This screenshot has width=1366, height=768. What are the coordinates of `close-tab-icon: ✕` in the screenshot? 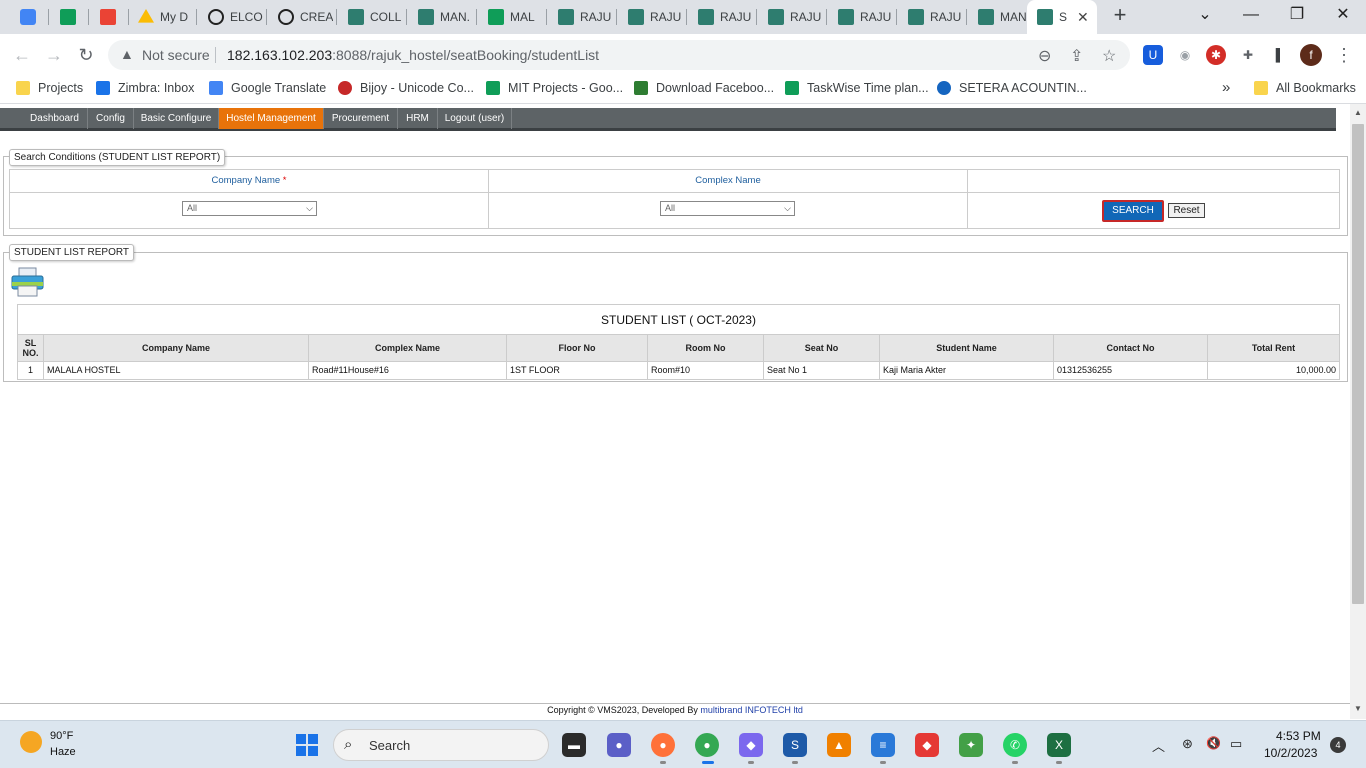 It's located at (1083, 17).